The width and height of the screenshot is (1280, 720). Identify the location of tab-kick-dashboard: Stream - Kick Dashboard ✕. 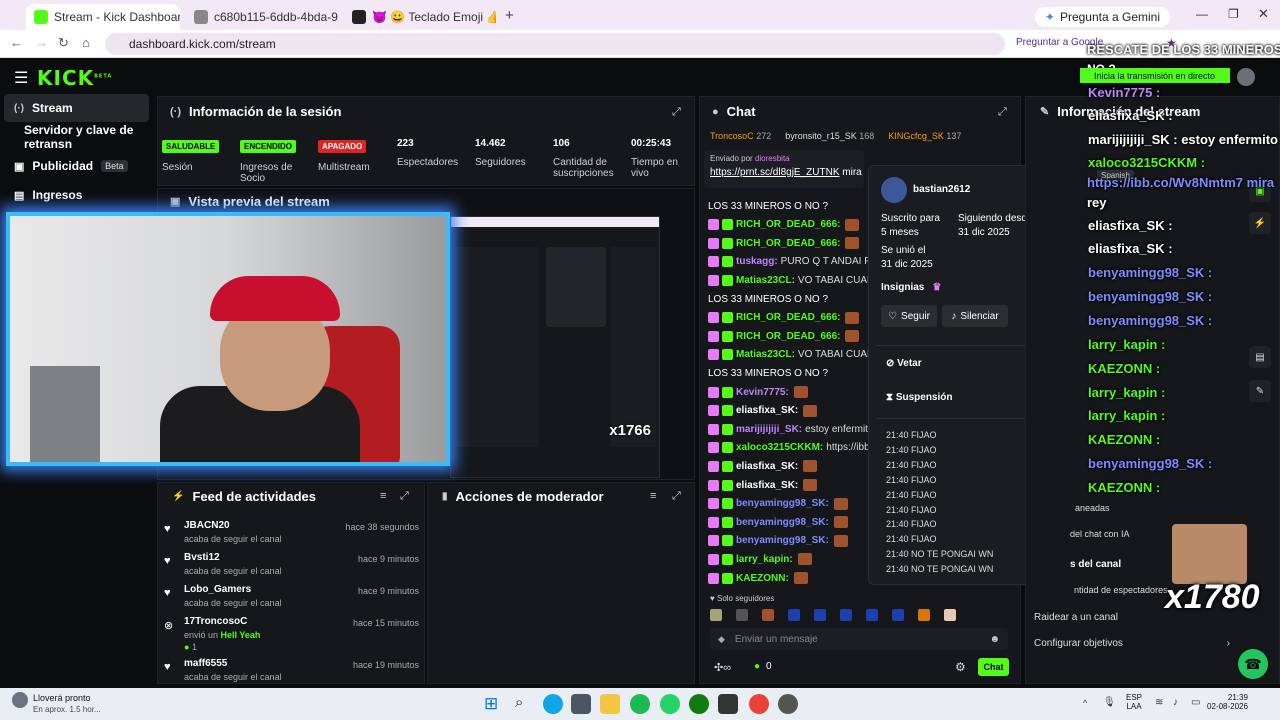
(103, 17).